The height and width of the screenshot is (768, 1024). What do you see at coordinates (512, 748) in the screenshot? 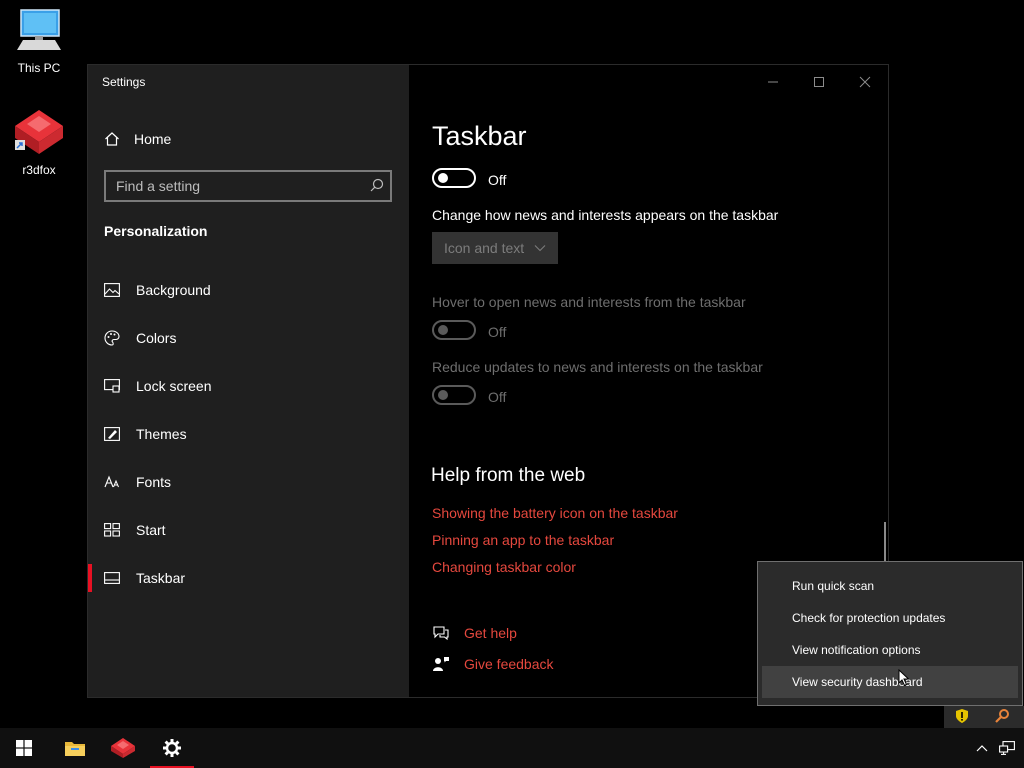
I see `taskbar` at bounding box center [512, 748].